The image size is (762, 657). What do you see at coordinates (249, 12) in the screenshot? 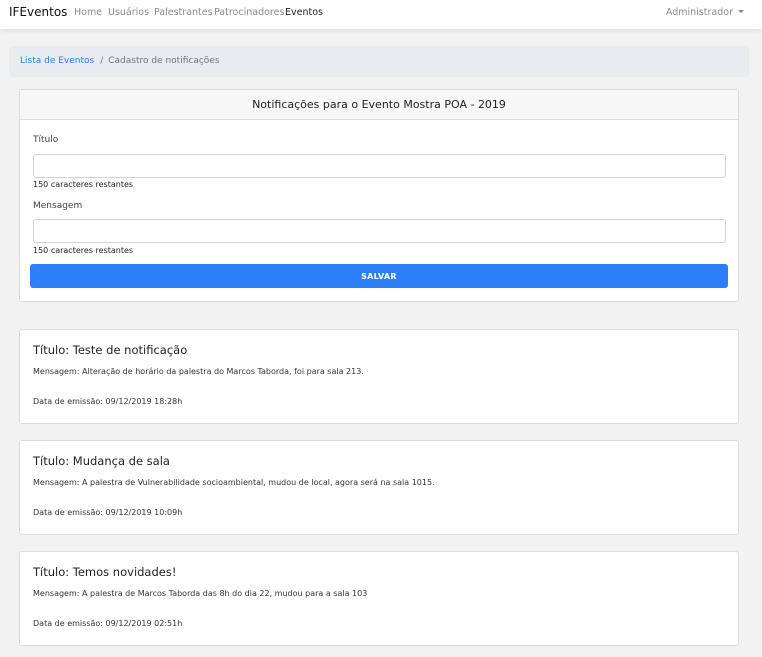
I see `nav-link-sponsors: Patrocinadores` at bounding box center [249, 12].